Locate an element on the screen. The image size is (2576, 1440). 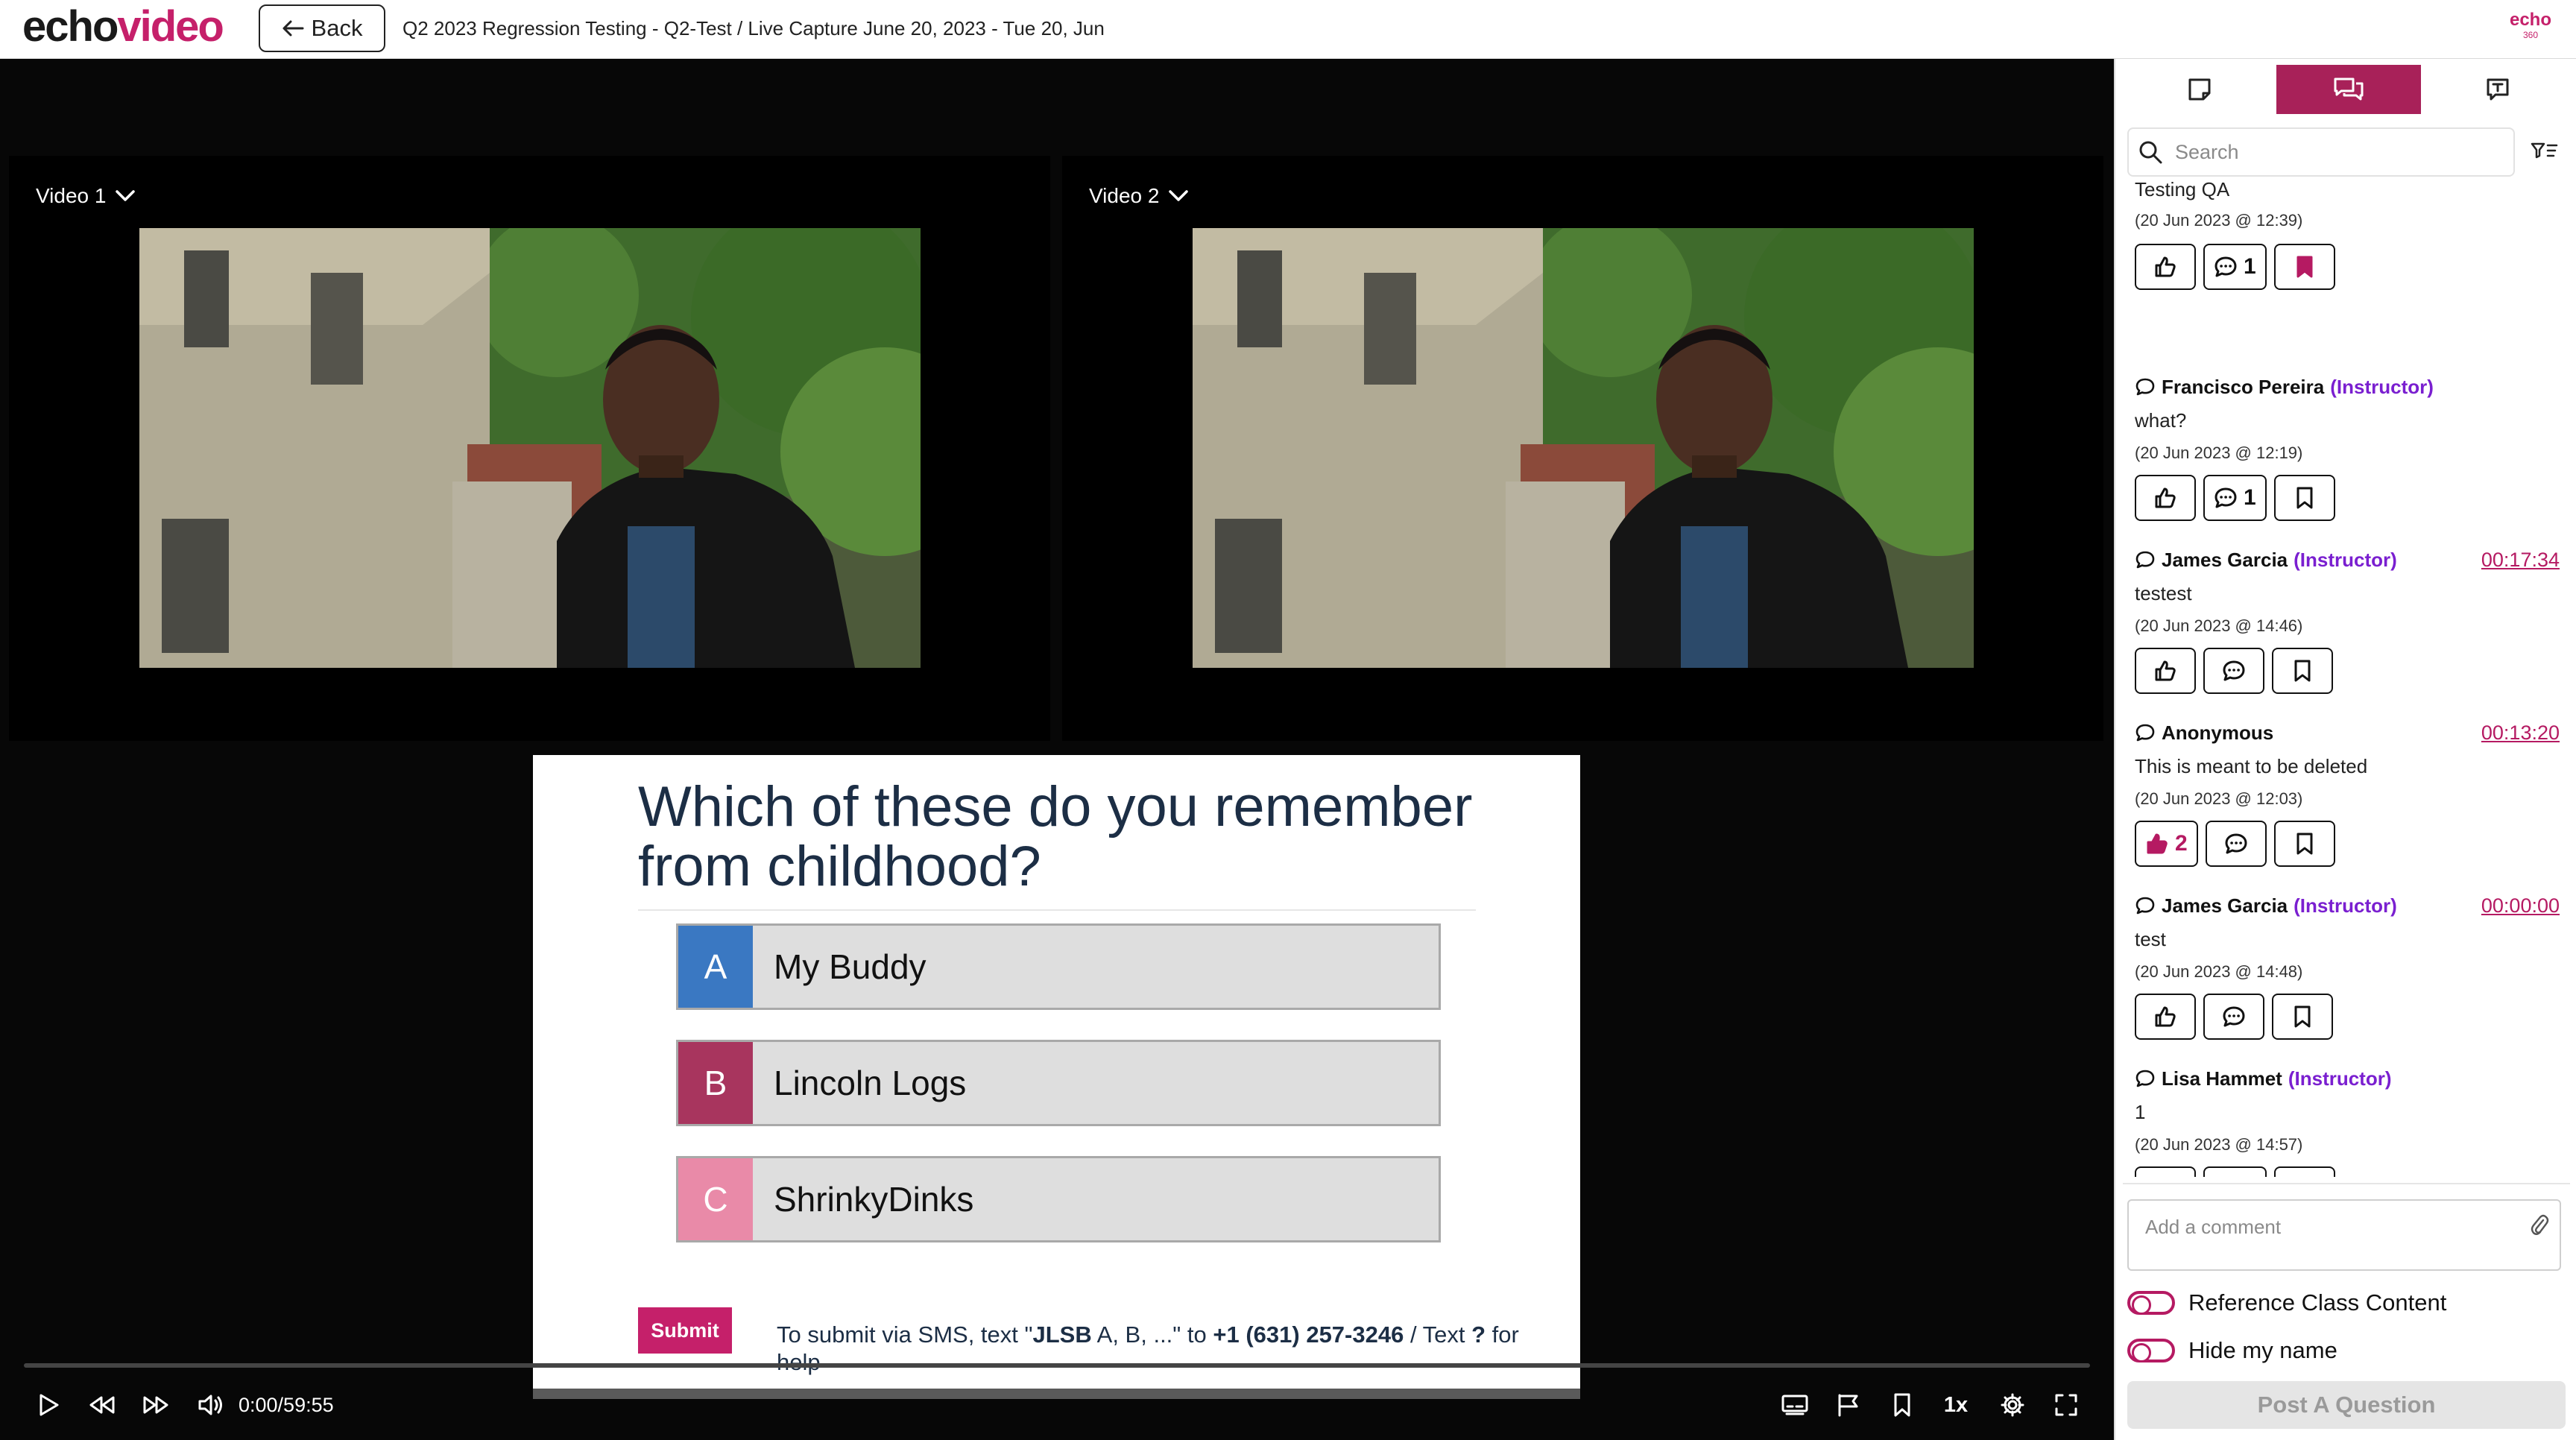
poll-option-c: C ShrinkyDinks is located at coordinates (1058, 1199).